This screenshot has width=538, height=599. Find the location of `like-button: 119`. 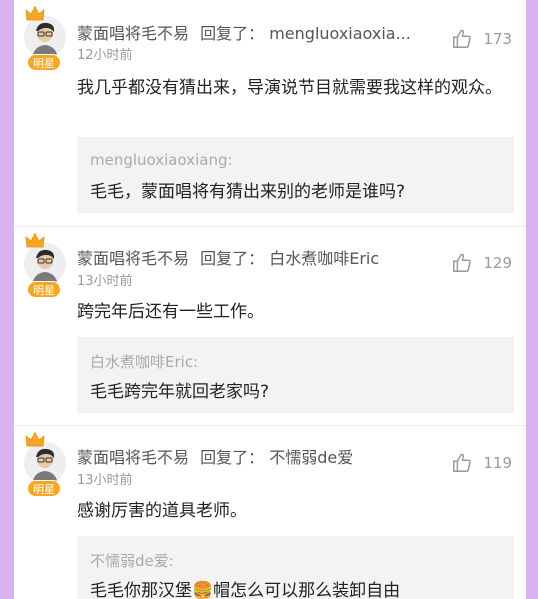

like-button: 119 is located at coordinates (481, 463).